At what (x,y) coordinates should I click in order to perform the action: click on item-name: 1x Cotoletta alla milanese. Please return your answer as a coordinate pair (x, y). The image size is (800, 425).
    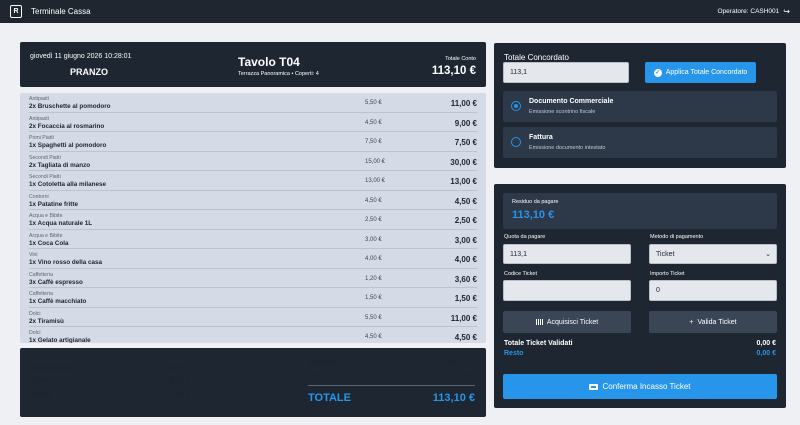
    Looking at the image, I should click on (67, 184).